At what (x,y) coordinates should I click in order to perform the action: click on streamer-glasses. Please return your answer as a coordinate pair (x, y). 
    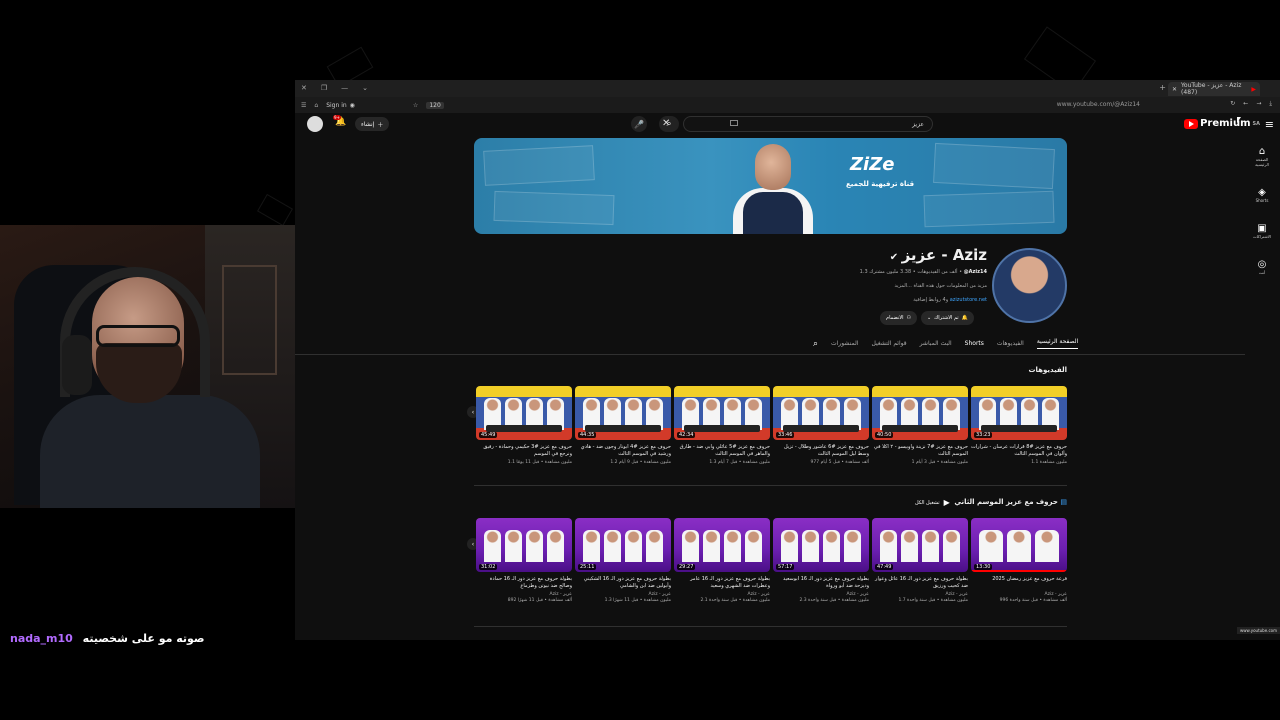
    Looking at the image, I should click on (138, 336).